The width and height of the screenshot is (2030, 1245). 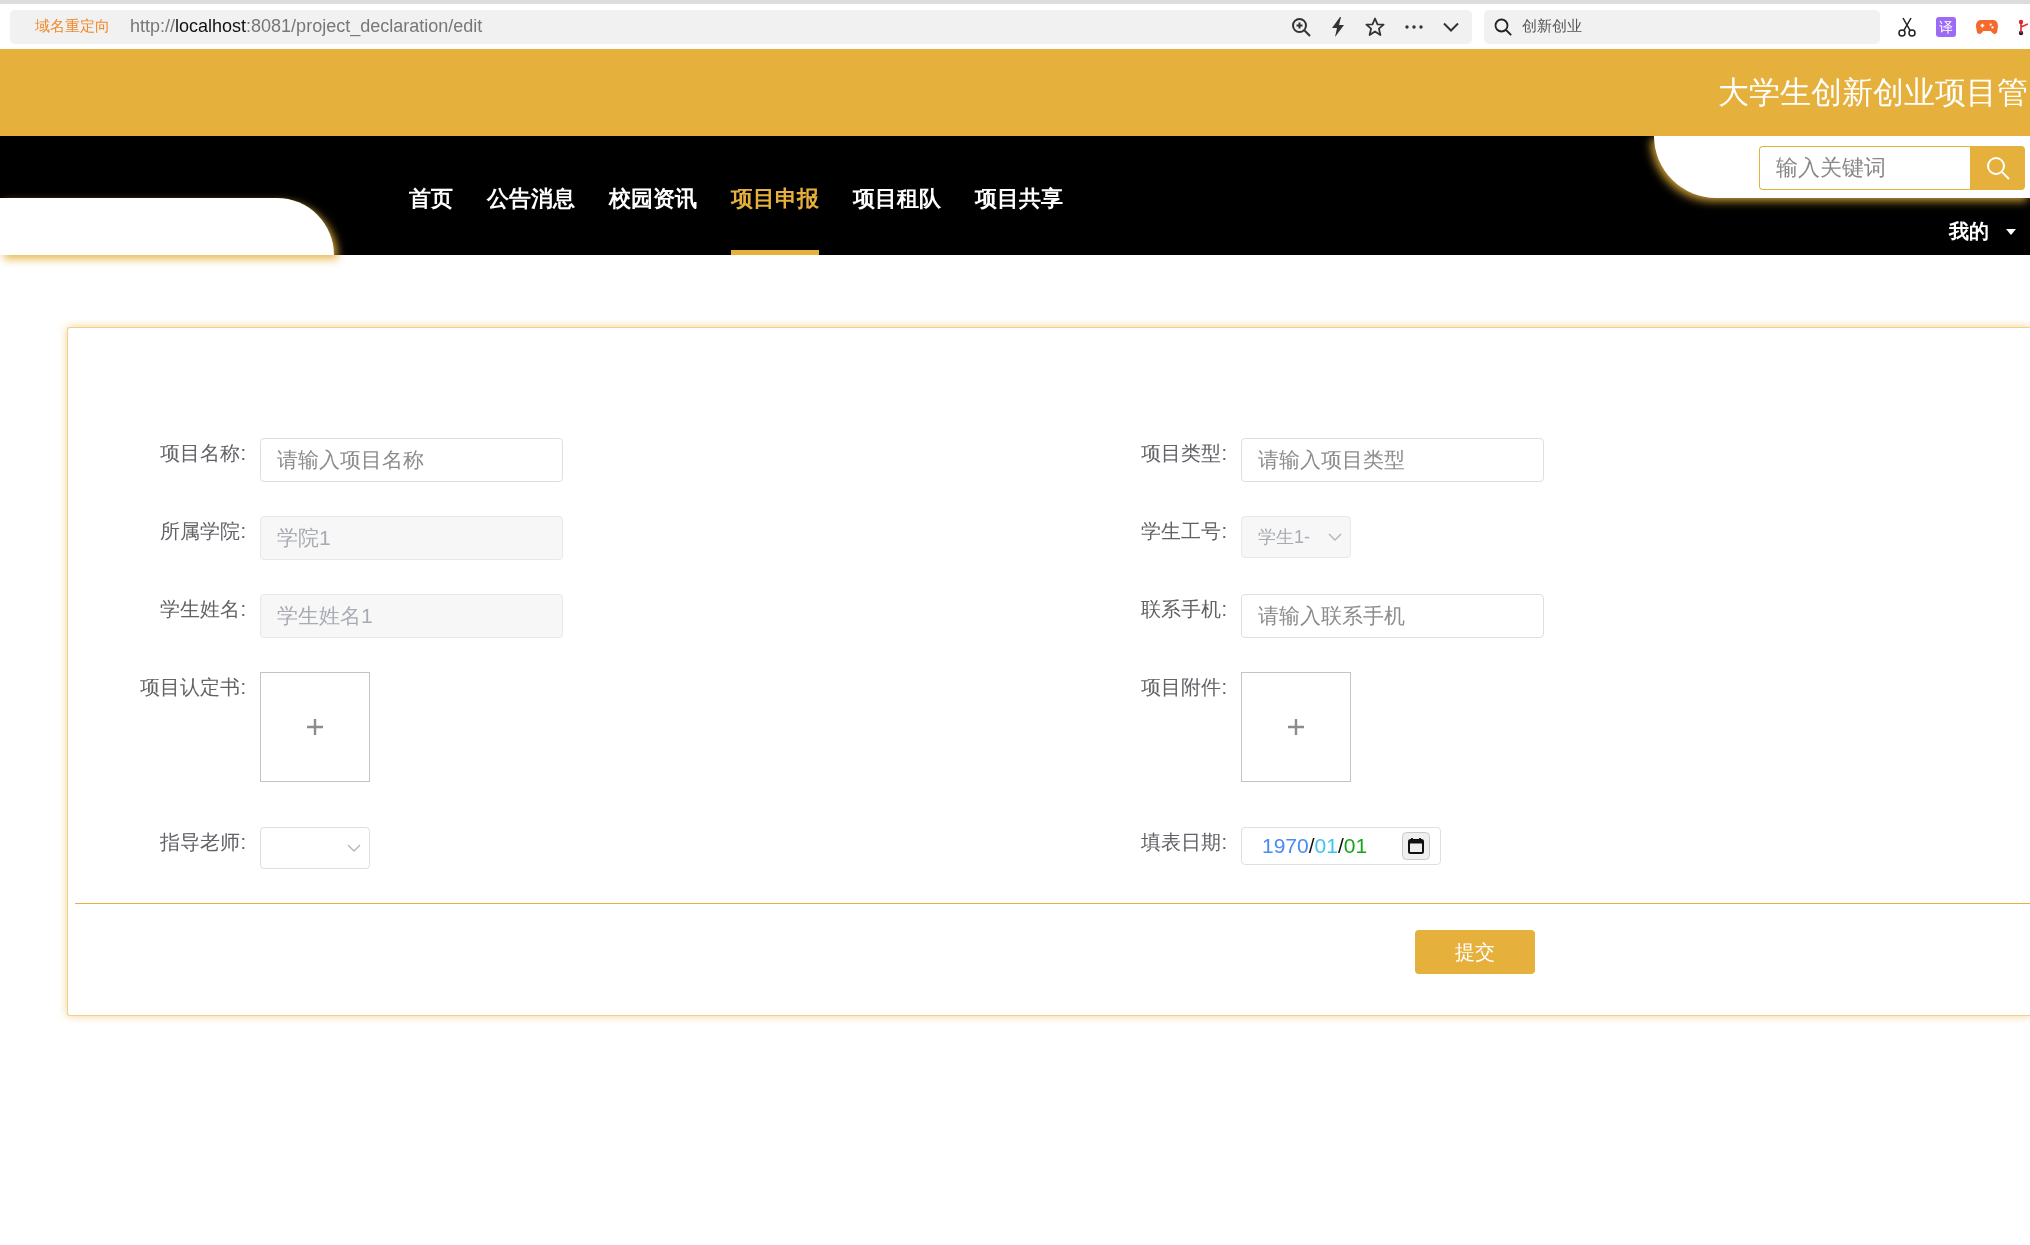 What do you see at coordinates (1414, 26) in the screenshot?
I see `more-icon` at bounding box center [1414, 26].